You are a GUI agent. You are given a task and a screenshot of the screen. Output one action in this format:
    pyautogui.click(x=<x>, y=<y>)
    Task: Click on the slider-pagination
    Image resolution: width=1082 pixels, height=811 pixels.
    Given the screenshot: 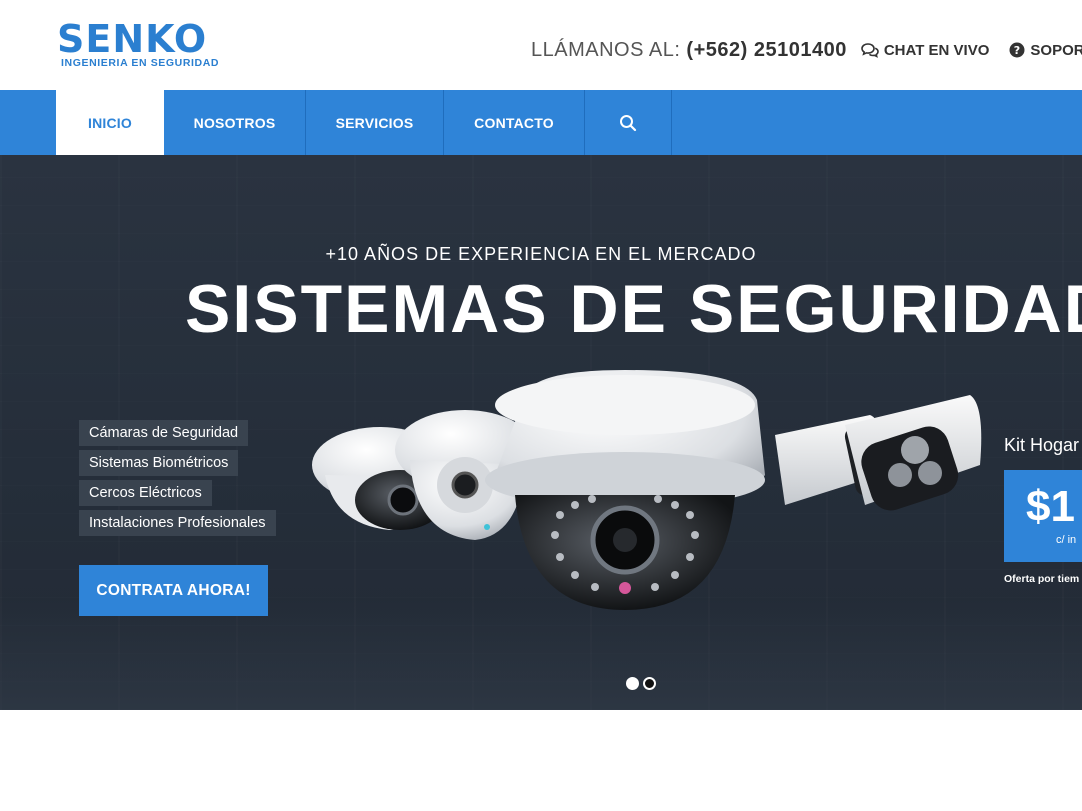 What is the action you would take?
    pyautogui.click(x=641, y=683)
    